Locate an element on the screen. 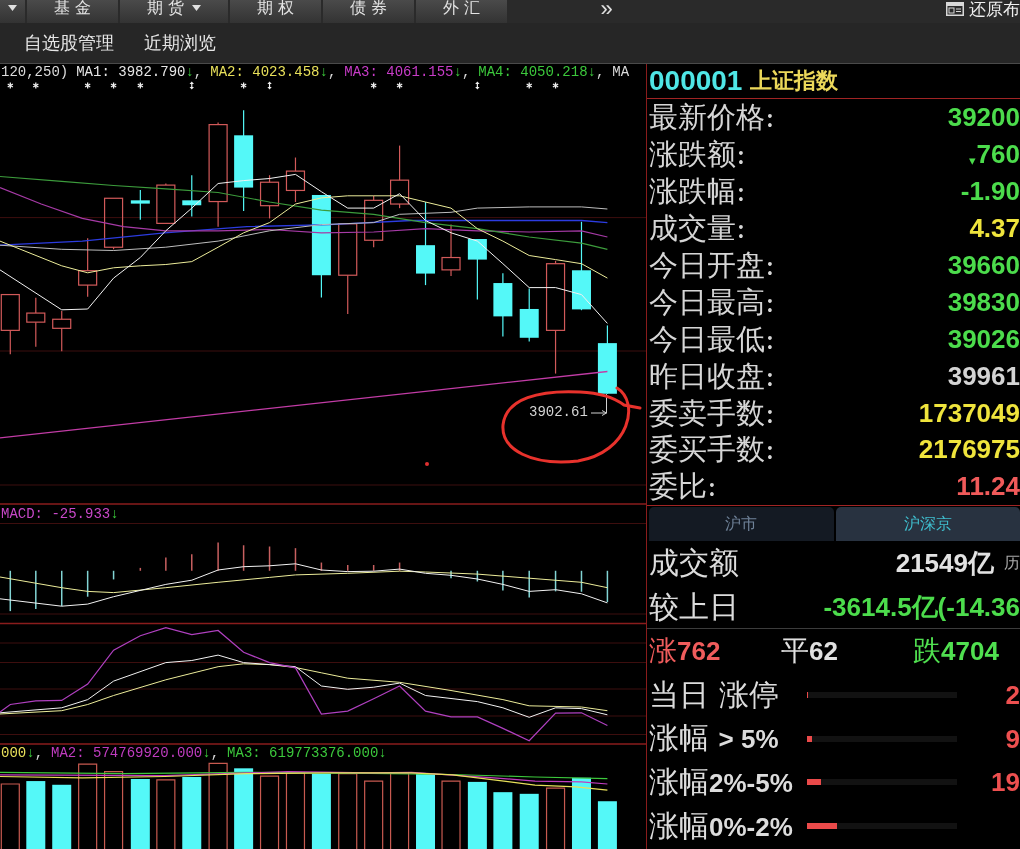 The image size is (1020, 849). field-value: 39830 is located at coordinates (983, 301).